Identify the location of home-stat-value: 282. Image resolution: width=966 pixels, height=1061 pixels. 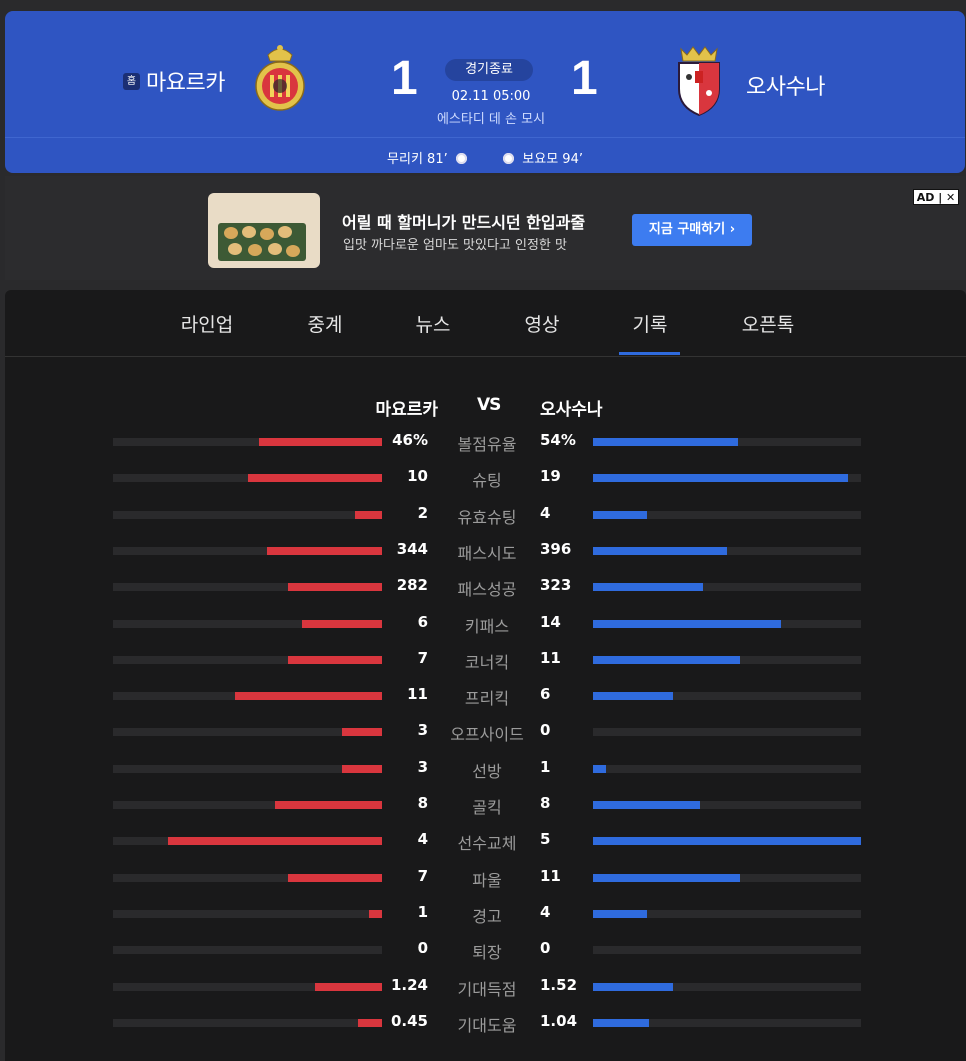
(412, 585).